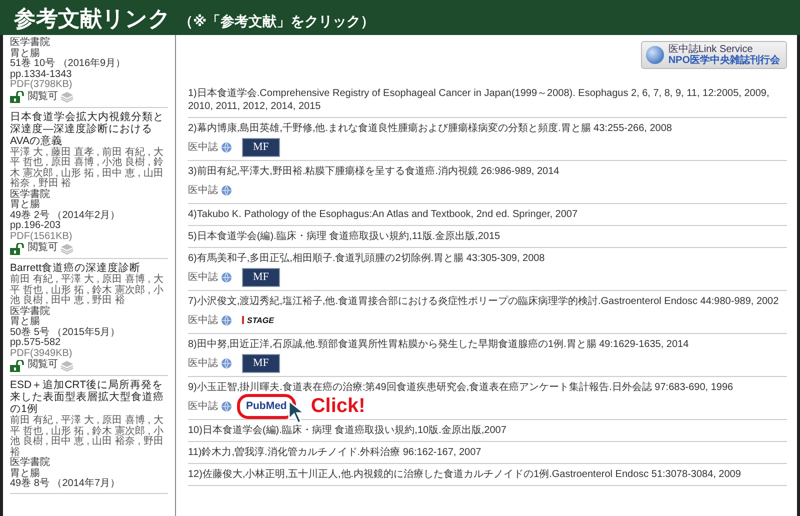 The image size is (800, 516). What do you see at coordinates (89, 237) in the screenshot?
I see `pdf-link: PDF(1561KB)` at bounding box center [89, 237].